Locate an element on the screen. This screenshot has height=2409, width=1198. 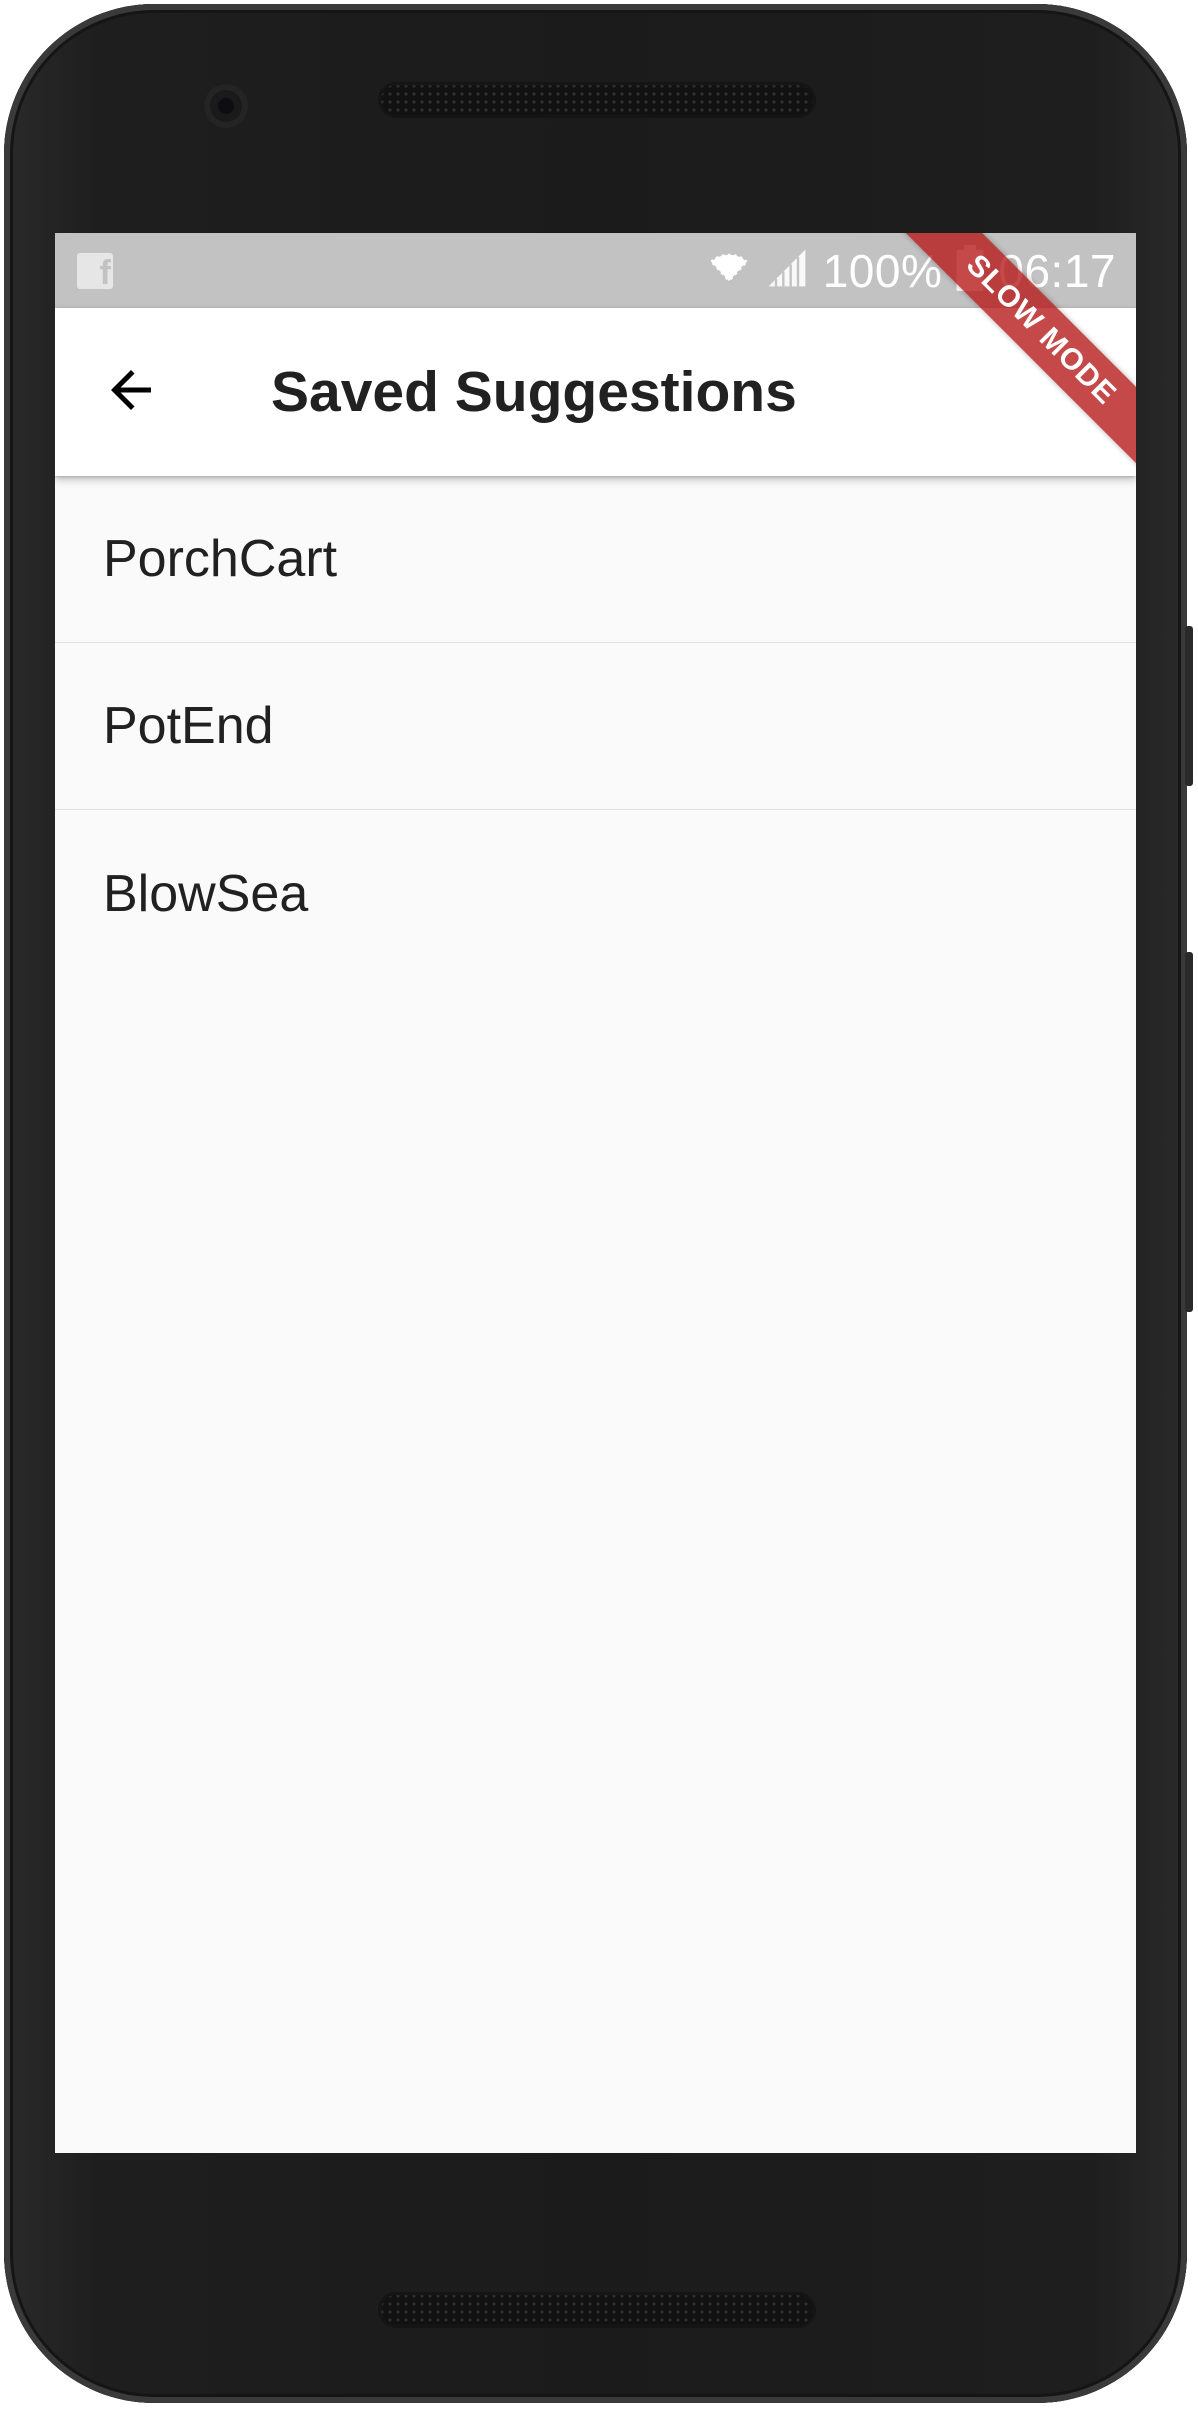
signal-icon is located at coordinates (787, 270).